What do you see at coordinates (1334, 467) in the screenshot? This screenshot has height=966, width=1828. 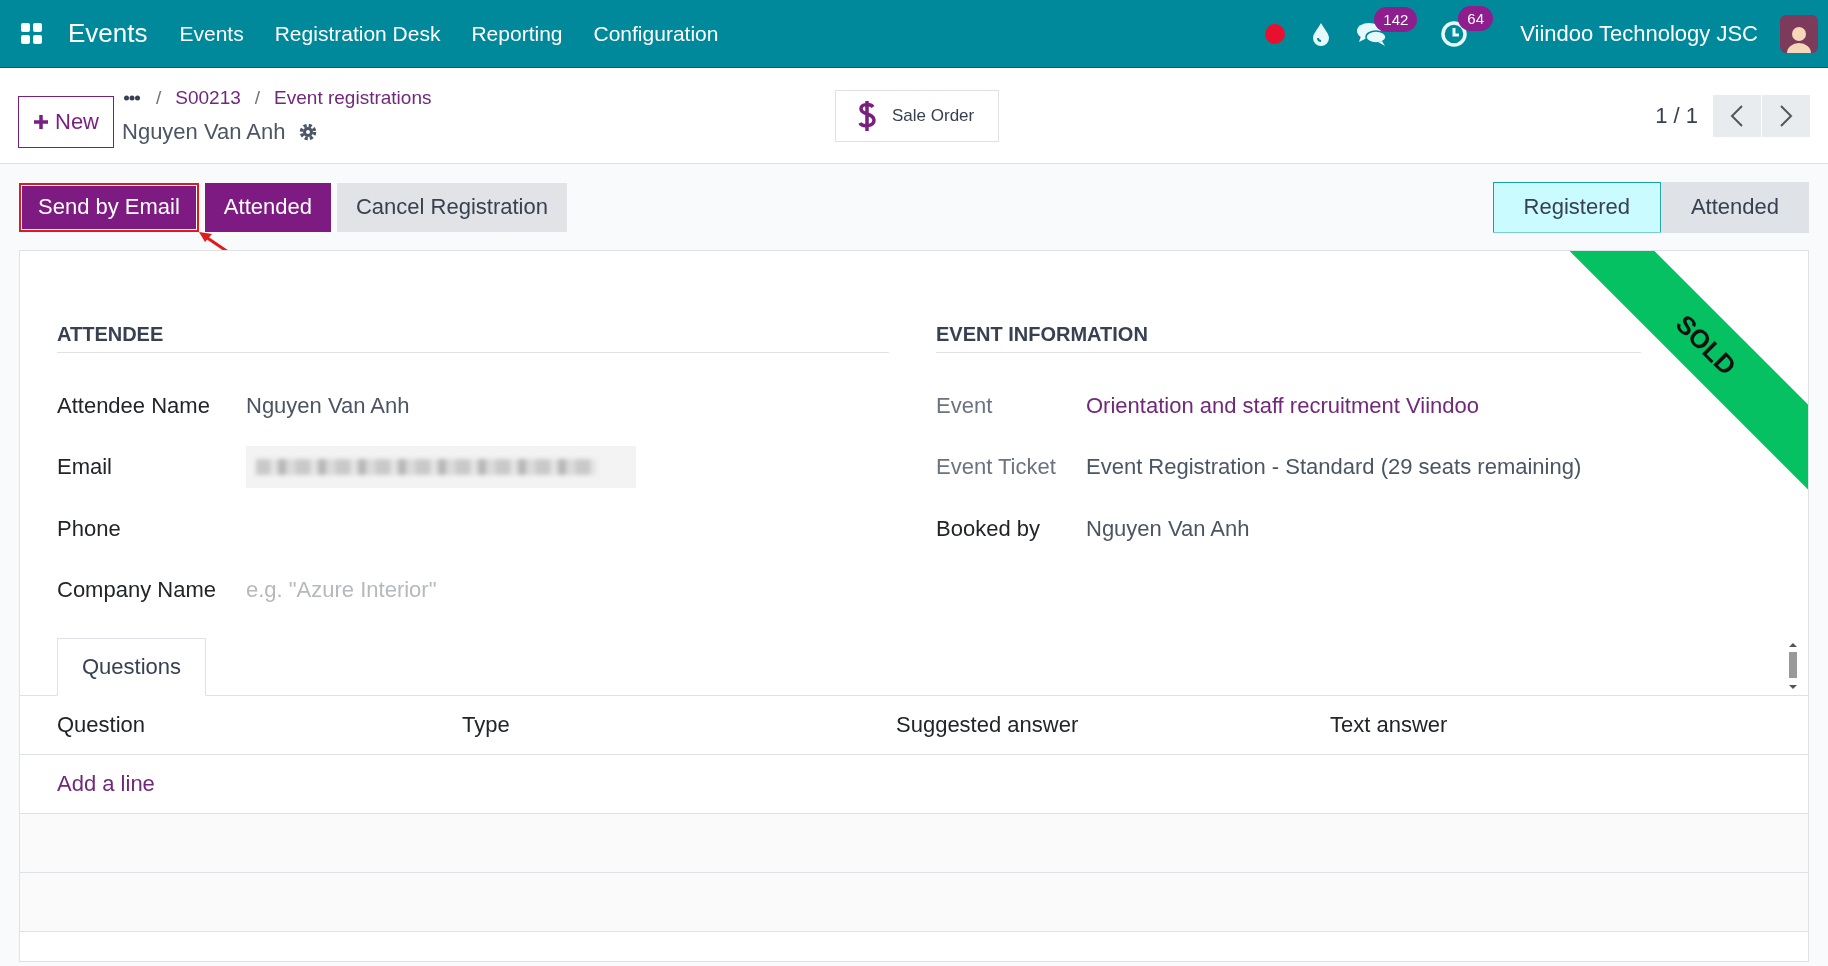 I see `field-value: Event Registration - Standard (29 seats remaining)` at bounding box center [1334, 467].